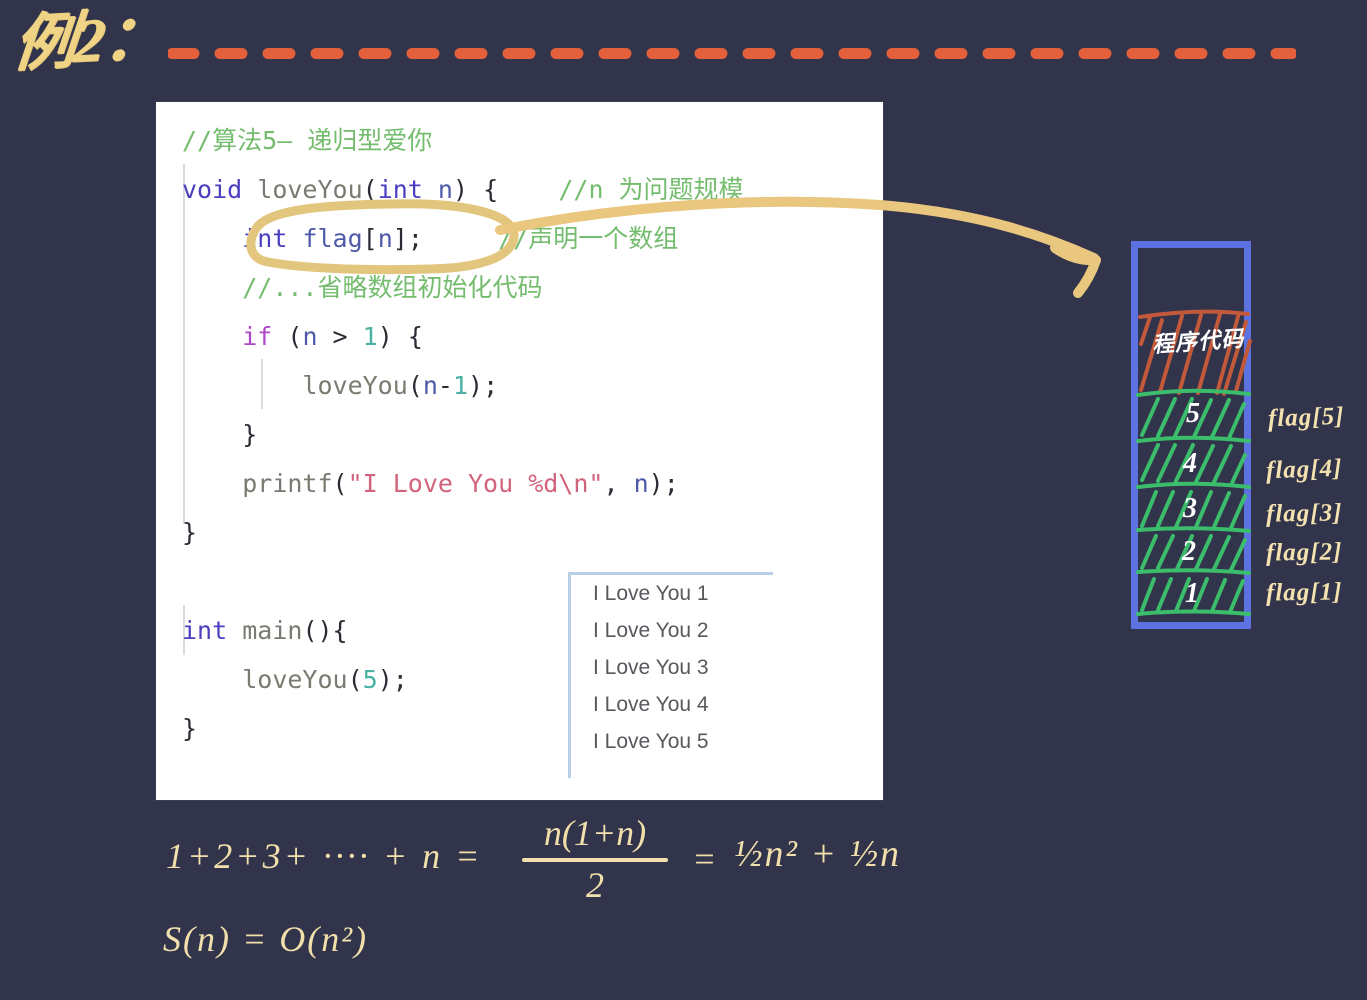 This screenshot has height=1000, width=1367. I want to click on summation-lhs: 1+2+3+ ···· + n =, so click(324, 856).